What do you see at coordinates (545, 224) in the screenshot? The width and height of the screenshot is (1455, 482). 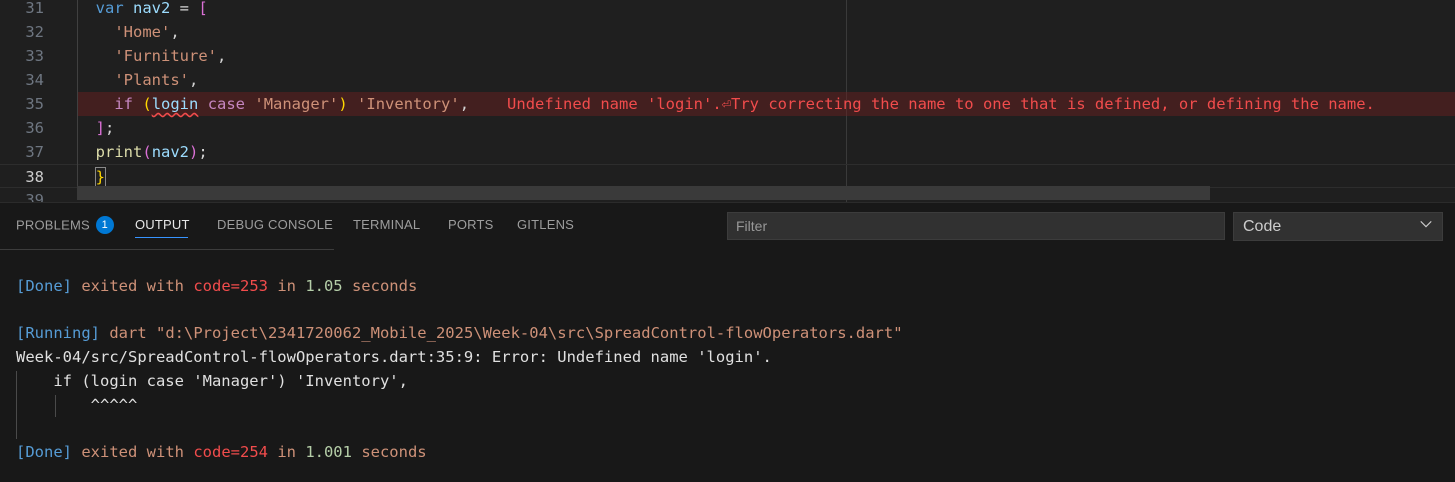 I see `tab-gitlens: GITLENS` at bounding box center [545, 224].